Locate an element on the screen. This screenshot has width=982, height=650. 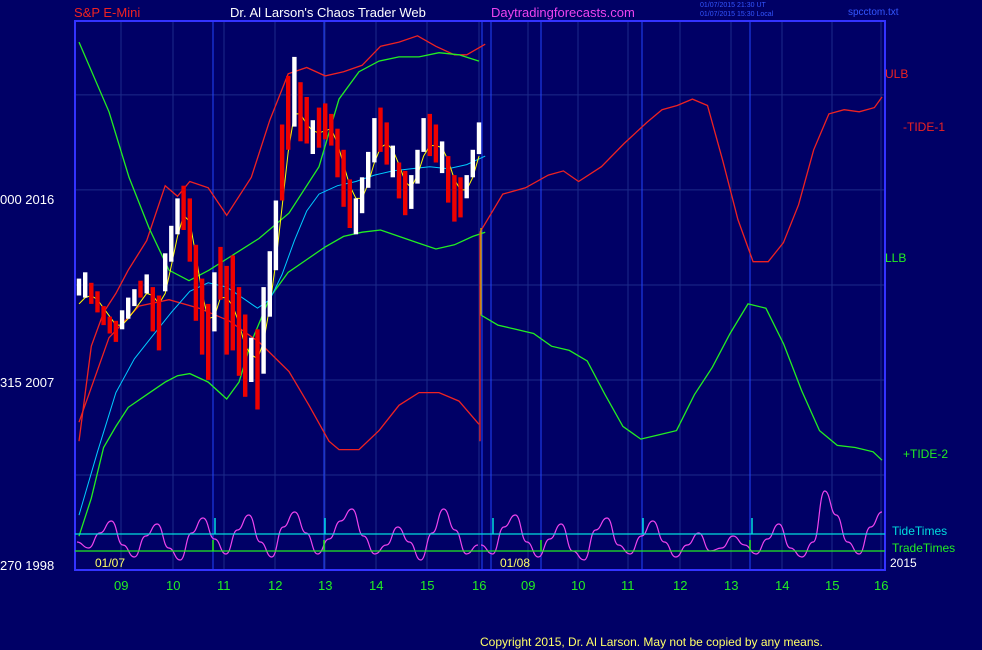
y-label-2007: 315 2007 is located at coordinates (27, 382).